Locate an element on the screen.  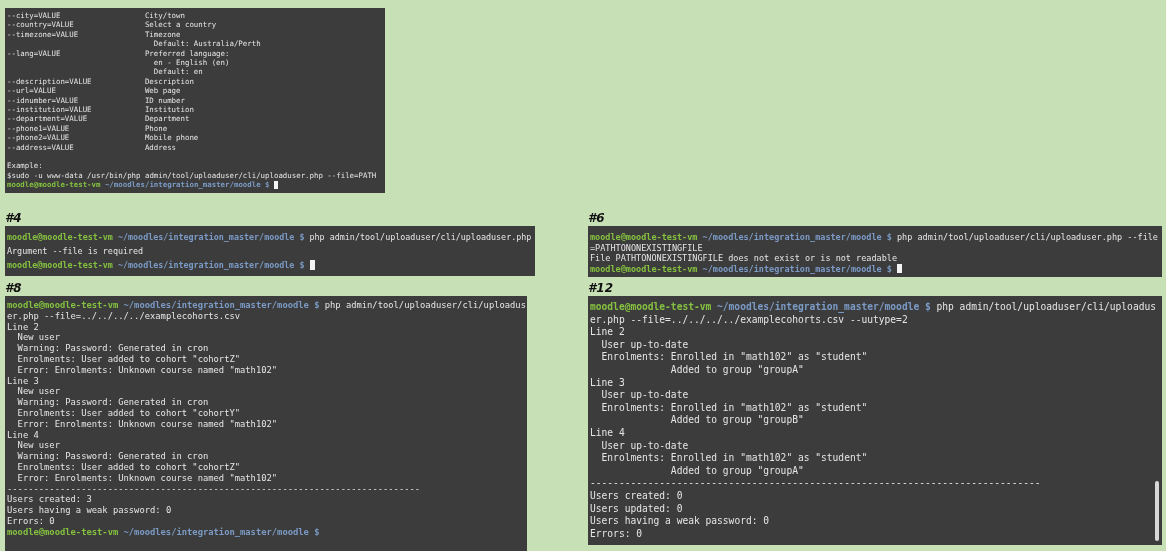
output-line: Users created: 3 is located at coordinates (49, 500).